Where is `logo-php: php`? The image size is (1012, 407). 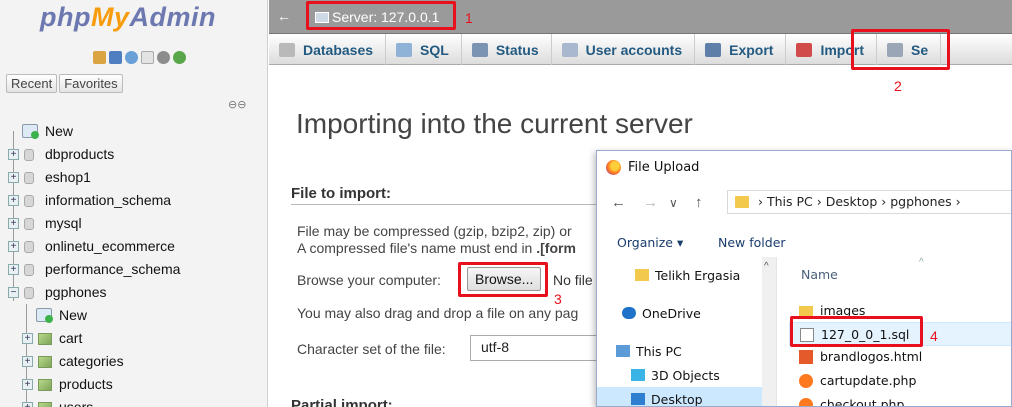 logo-php: php is located at coordinates (65, 17).